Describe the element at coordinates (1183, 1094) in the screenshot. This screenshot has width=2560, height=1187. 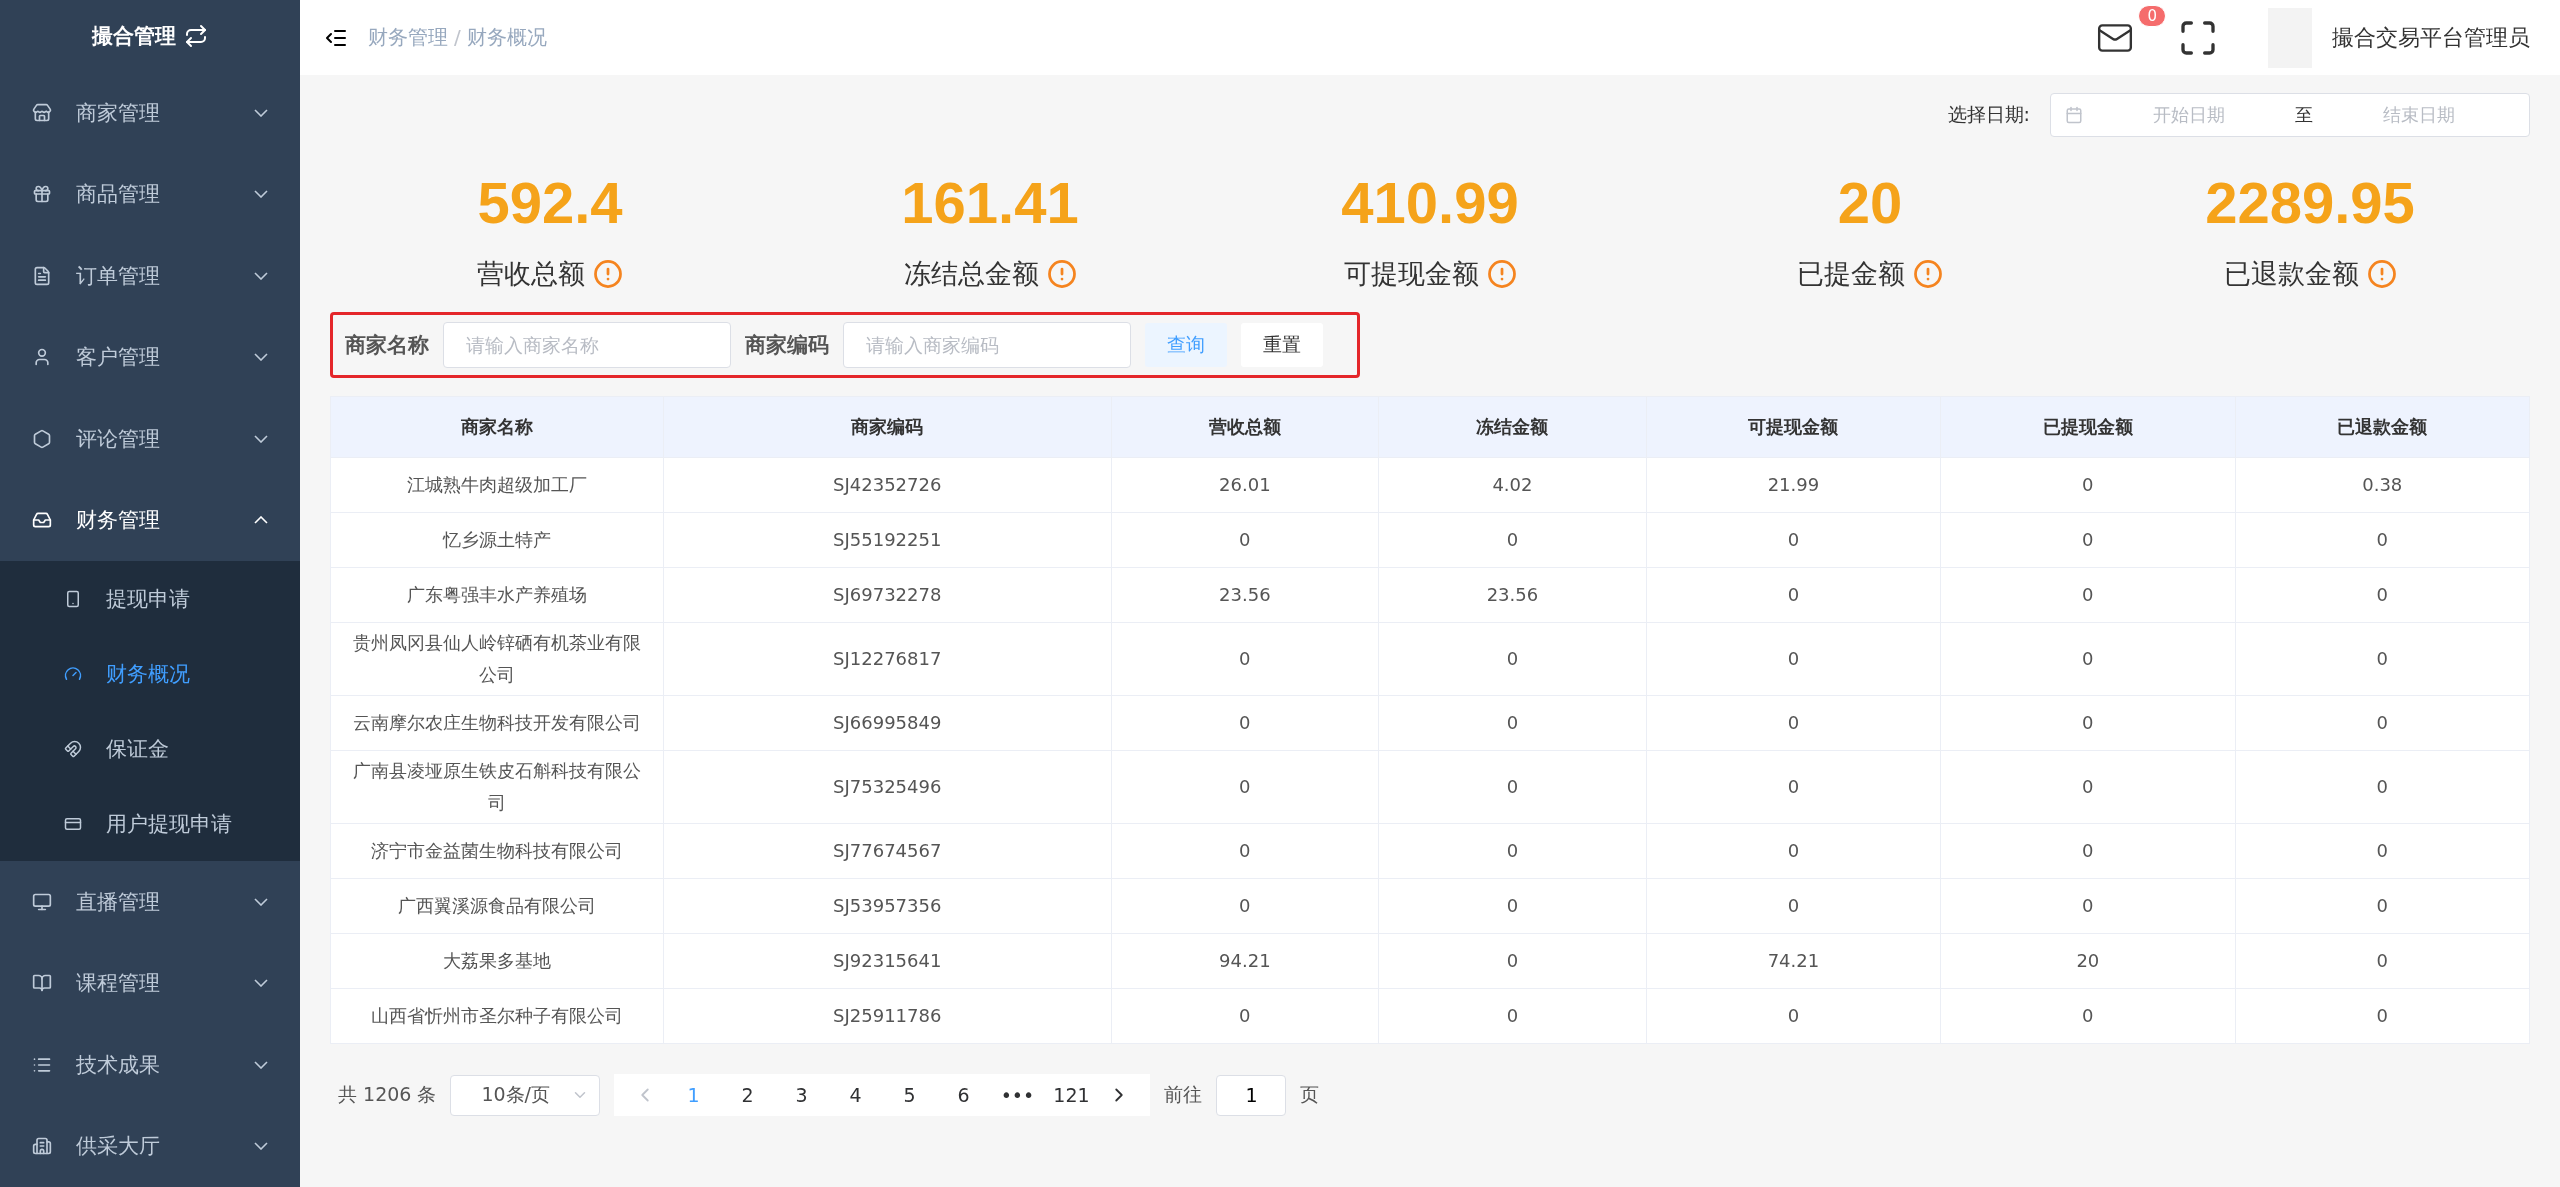
I see `goto-label: 前往` at that location.